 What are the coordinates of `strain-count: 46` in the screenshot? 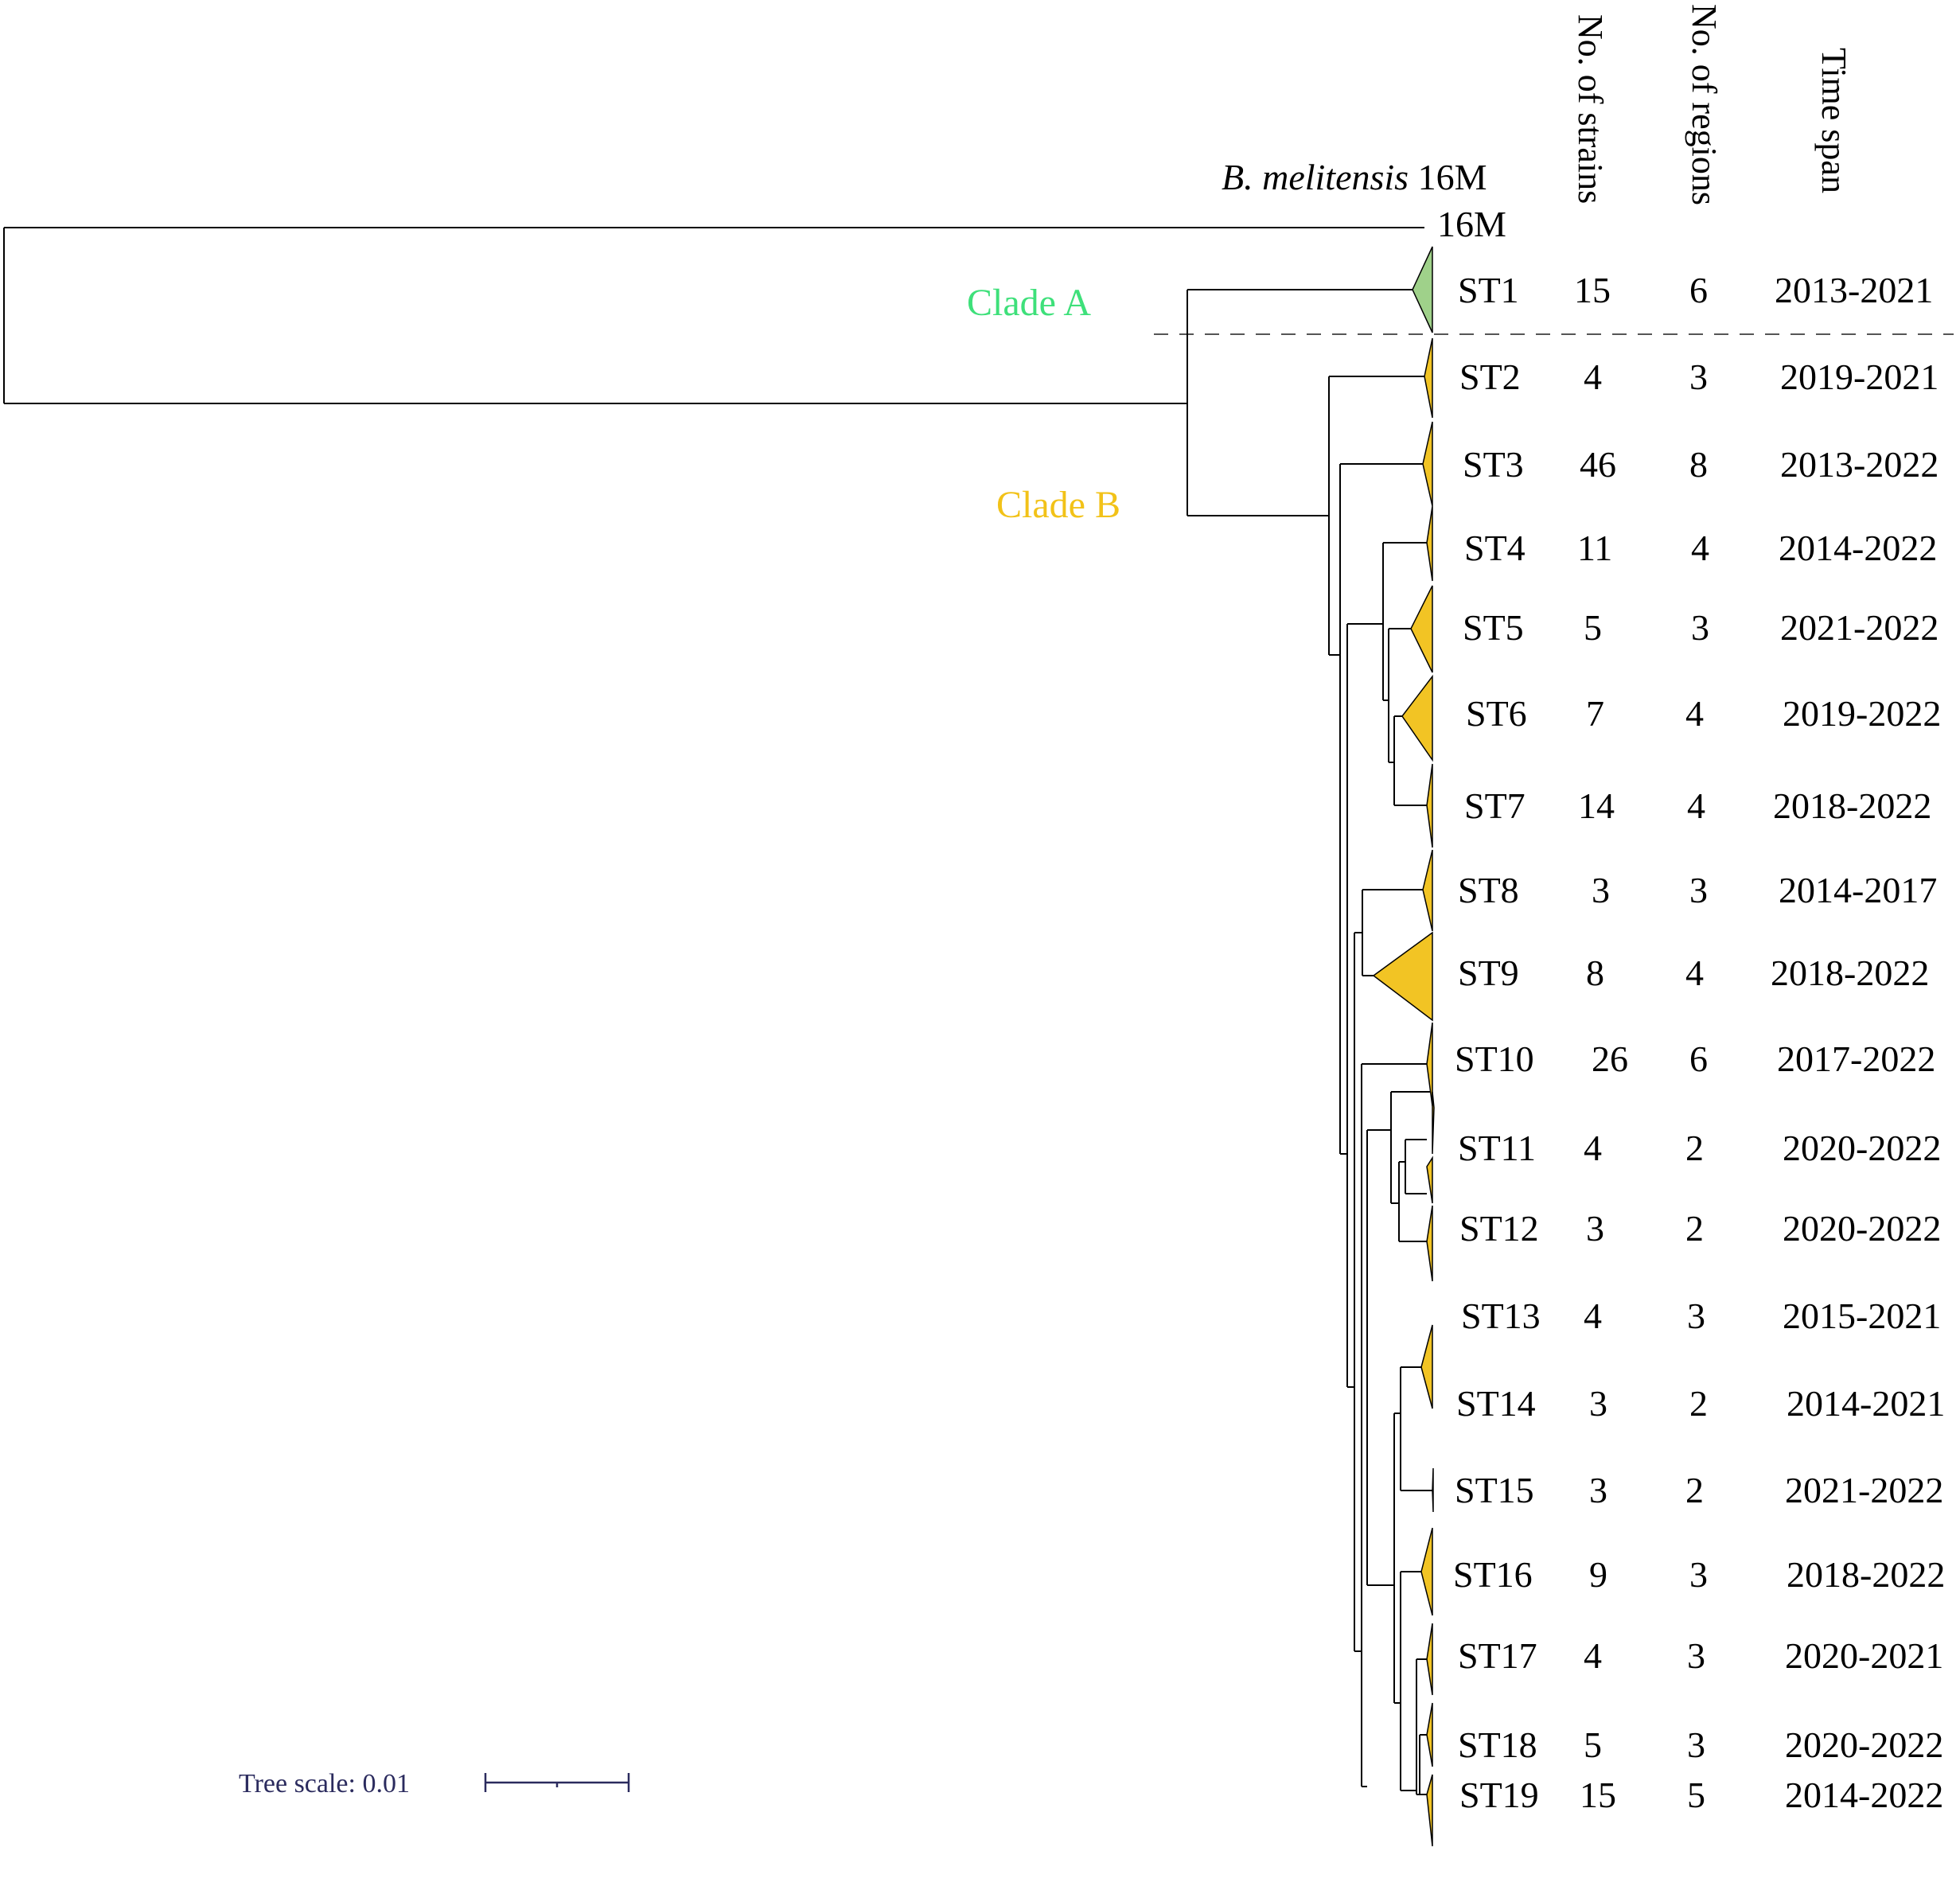 It's located at (1598, 464).